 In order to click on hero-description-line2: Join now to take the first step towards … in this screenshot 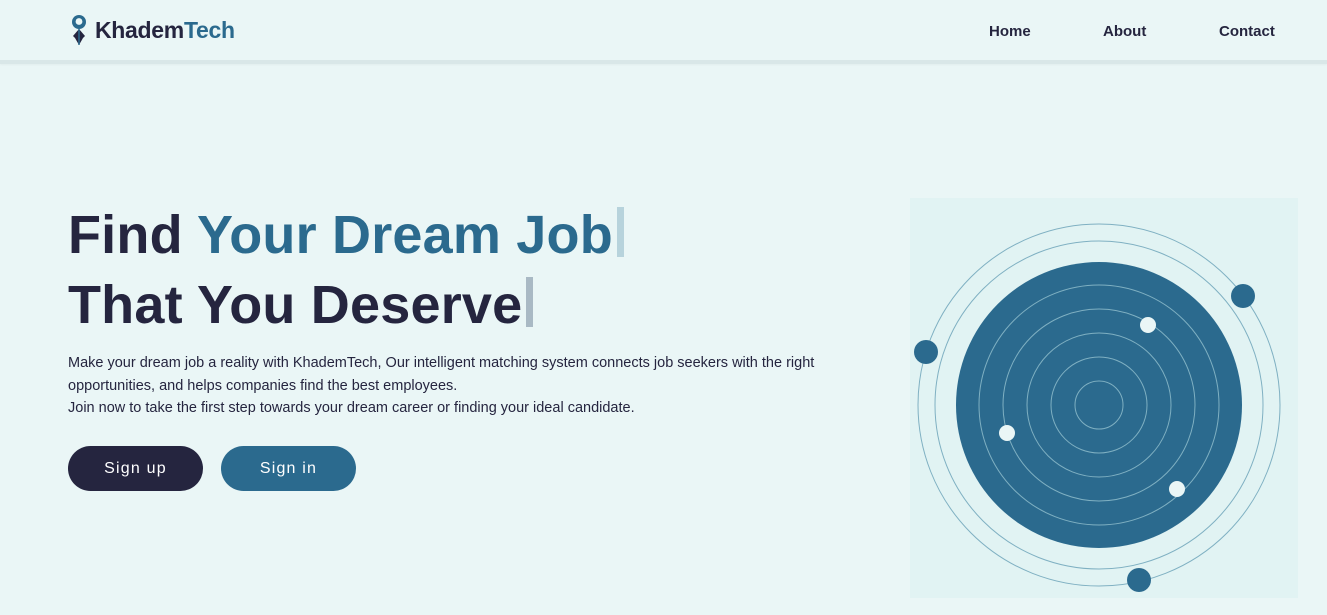, I will do `click(351, 408)`.